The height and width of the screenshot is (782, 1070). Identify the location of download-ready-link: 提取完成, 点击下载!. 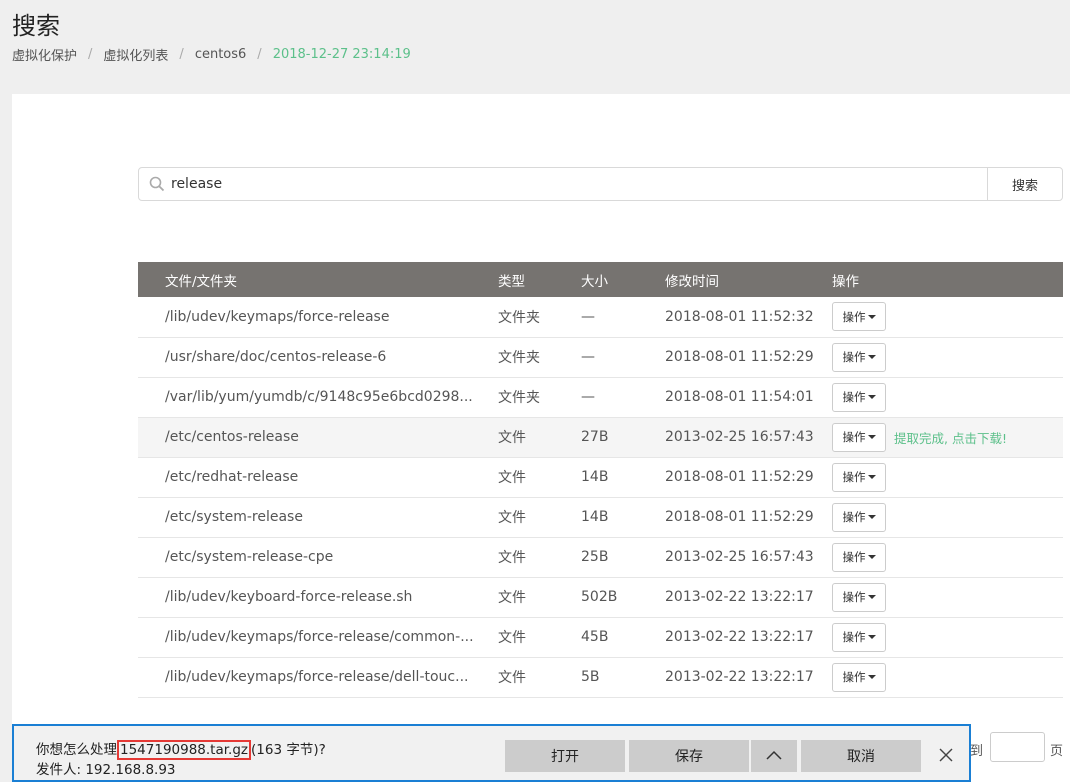
(950, 438).